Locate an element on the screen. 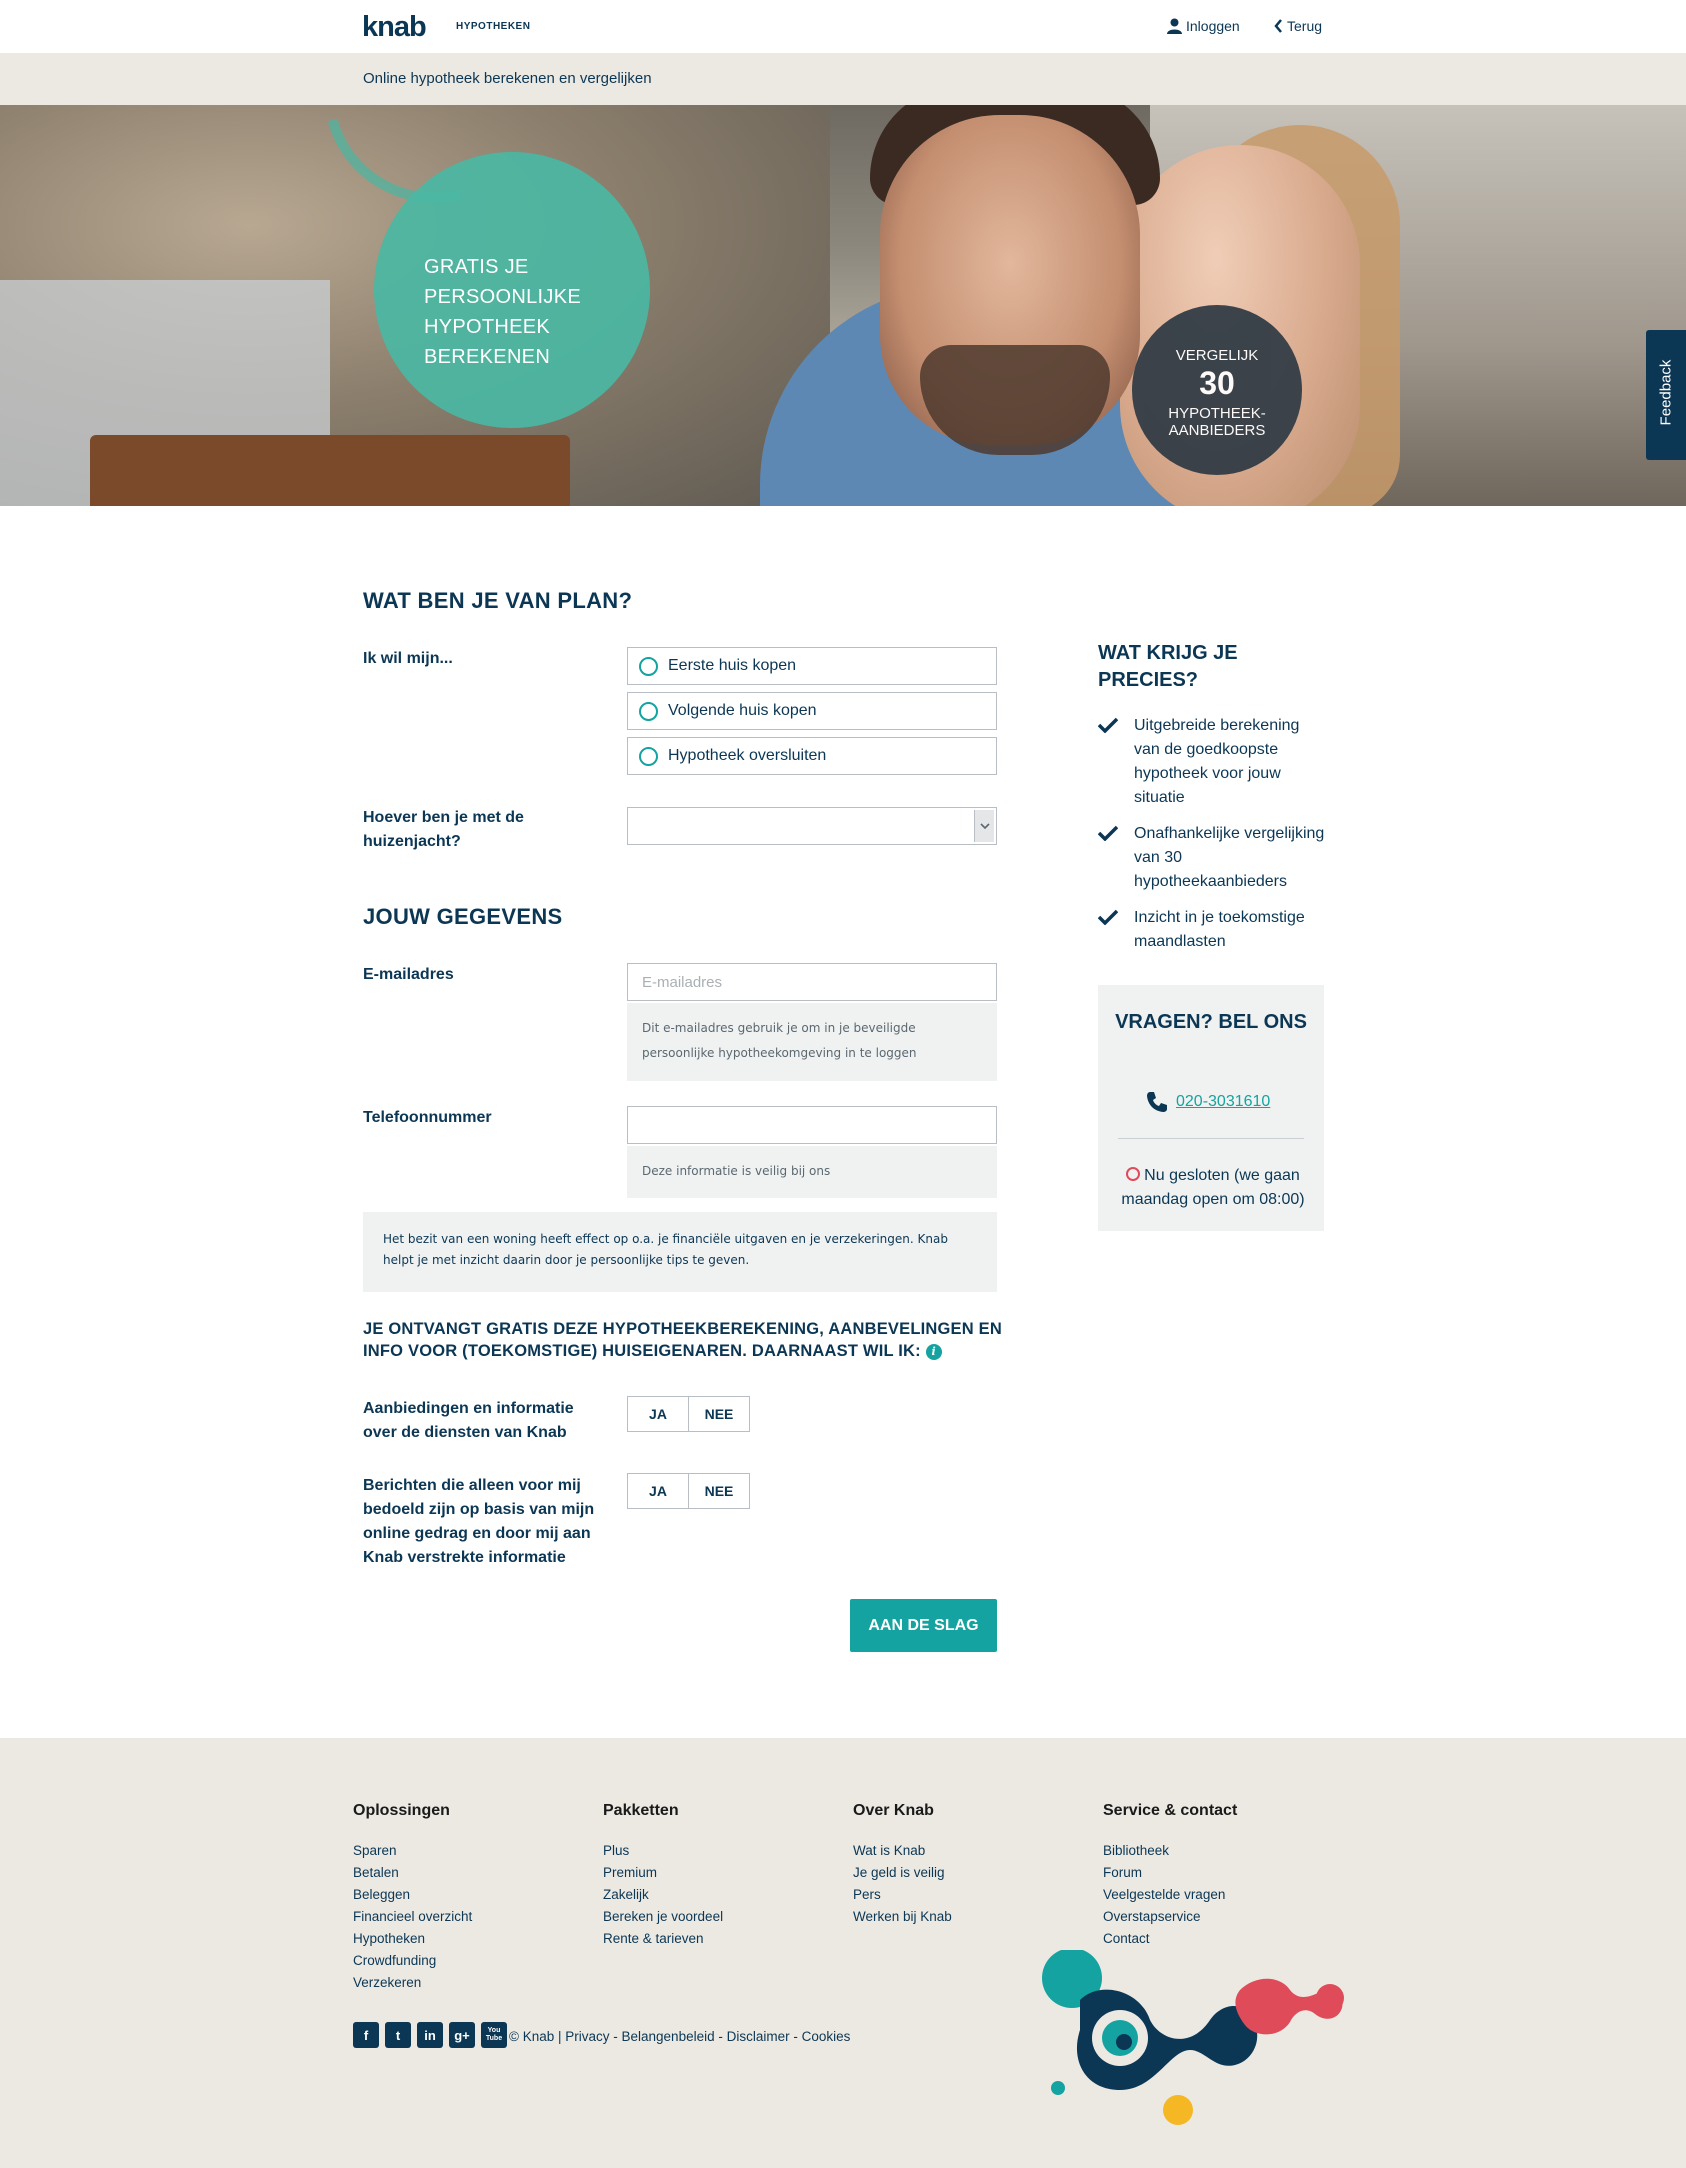 Image resolution: width=1686 pixels, height=2168 pixels. back-link: Terug is located at coordinates (1298, 26).